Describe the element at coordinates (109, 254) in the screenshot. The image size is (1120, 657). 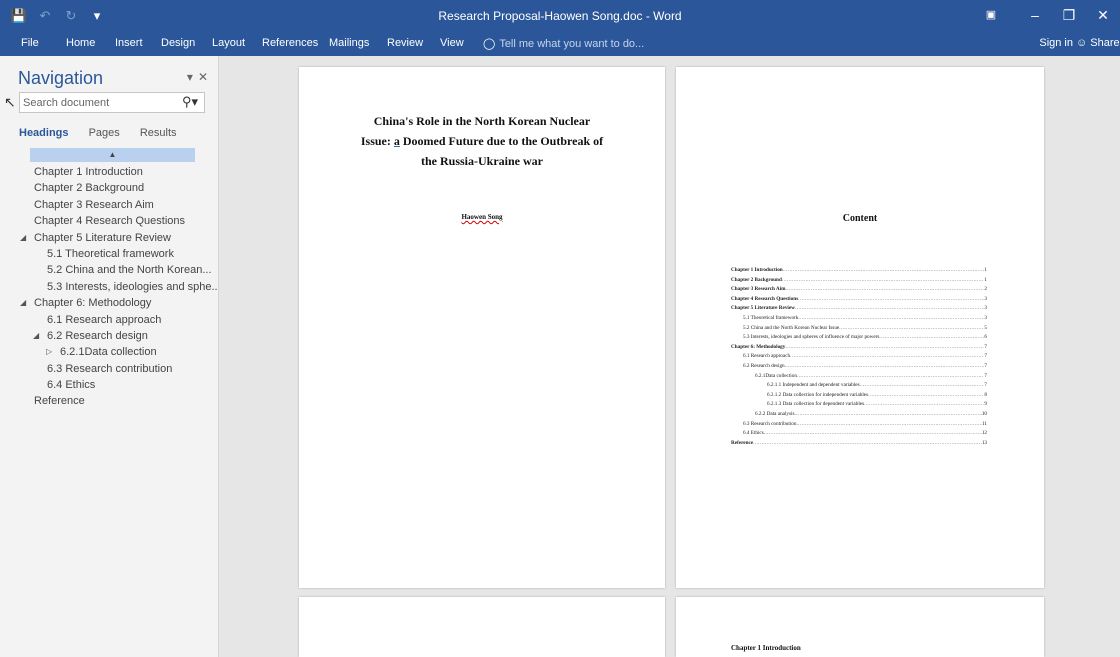
I see `heading-5-1: 5.1 Theoretical framework` at that location.